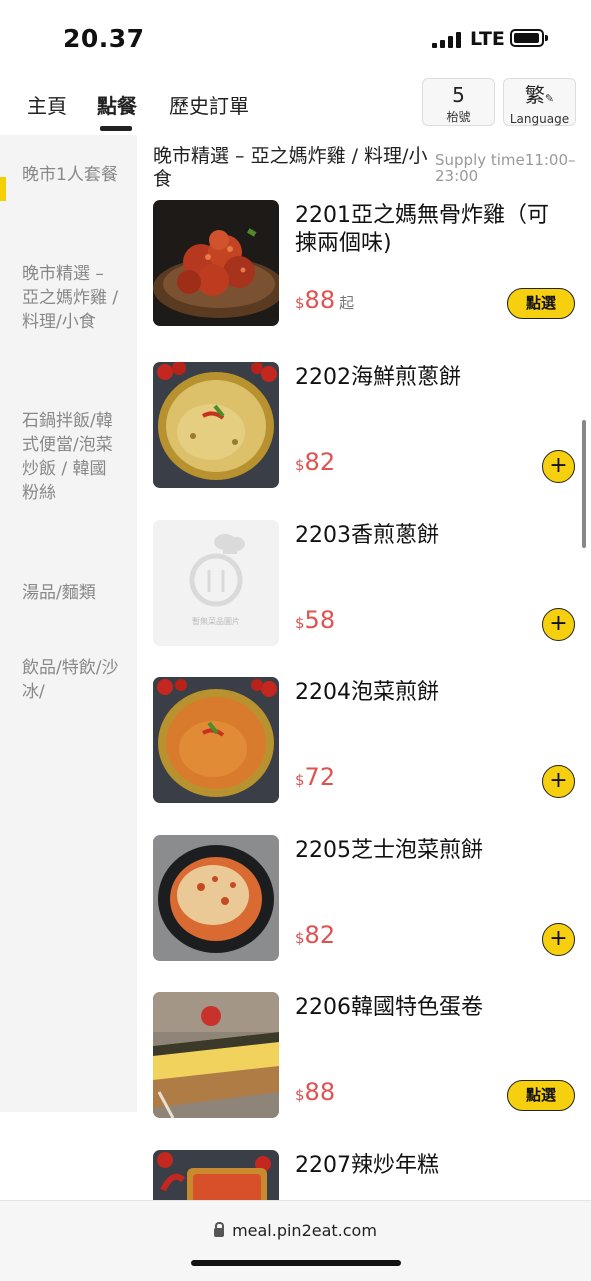  Describe the element at coordinates (72, 175) in the screenshot. I see `category-dinner-set: 晚市1人套餐` at that location.